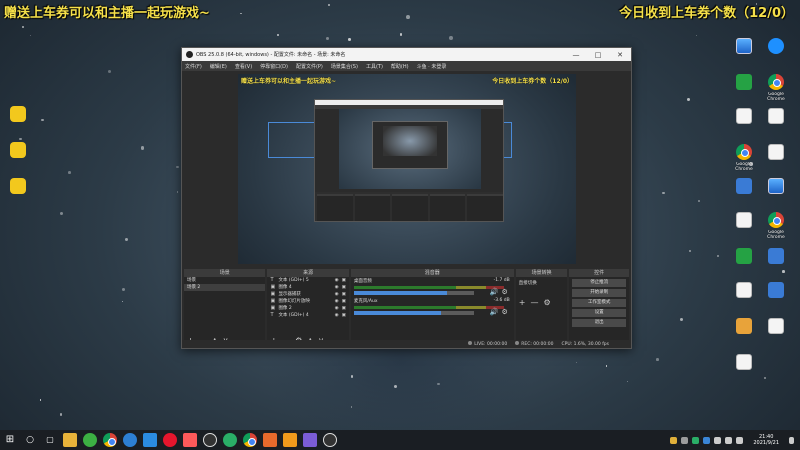 Image resolution: width=800 pixels, height=450 pixels. Describe the element at coordinates (599, 273) in the screenshot. I see `controls-dock-title: 控件` at that location.